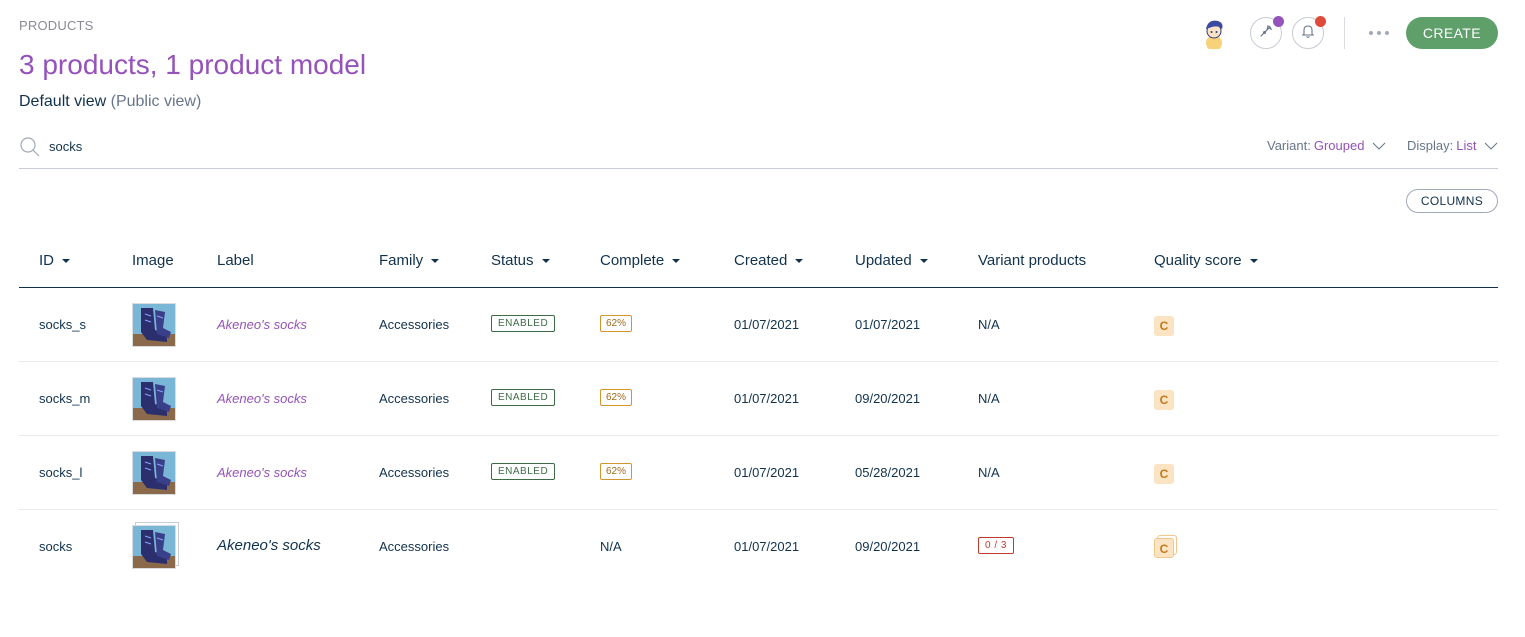 The width and height of the screenshot is (1525, 637). What do you see at coordinates (235, 260) in the screenshot?
I see `column-header-label: Label` at bounding box center [235, 260].